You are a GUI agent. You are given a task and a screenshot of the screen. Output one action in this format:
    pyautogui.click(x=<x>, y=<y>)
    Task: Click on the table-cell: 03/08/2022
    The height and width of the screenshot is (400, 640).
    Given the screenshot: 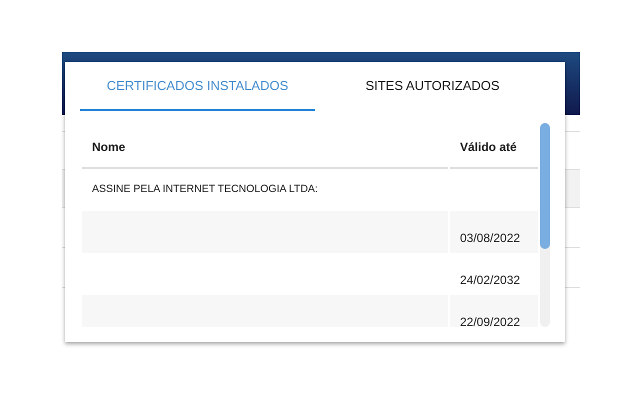 What is the action you would take?
    pyautogui.click(x=494, y=232)
    